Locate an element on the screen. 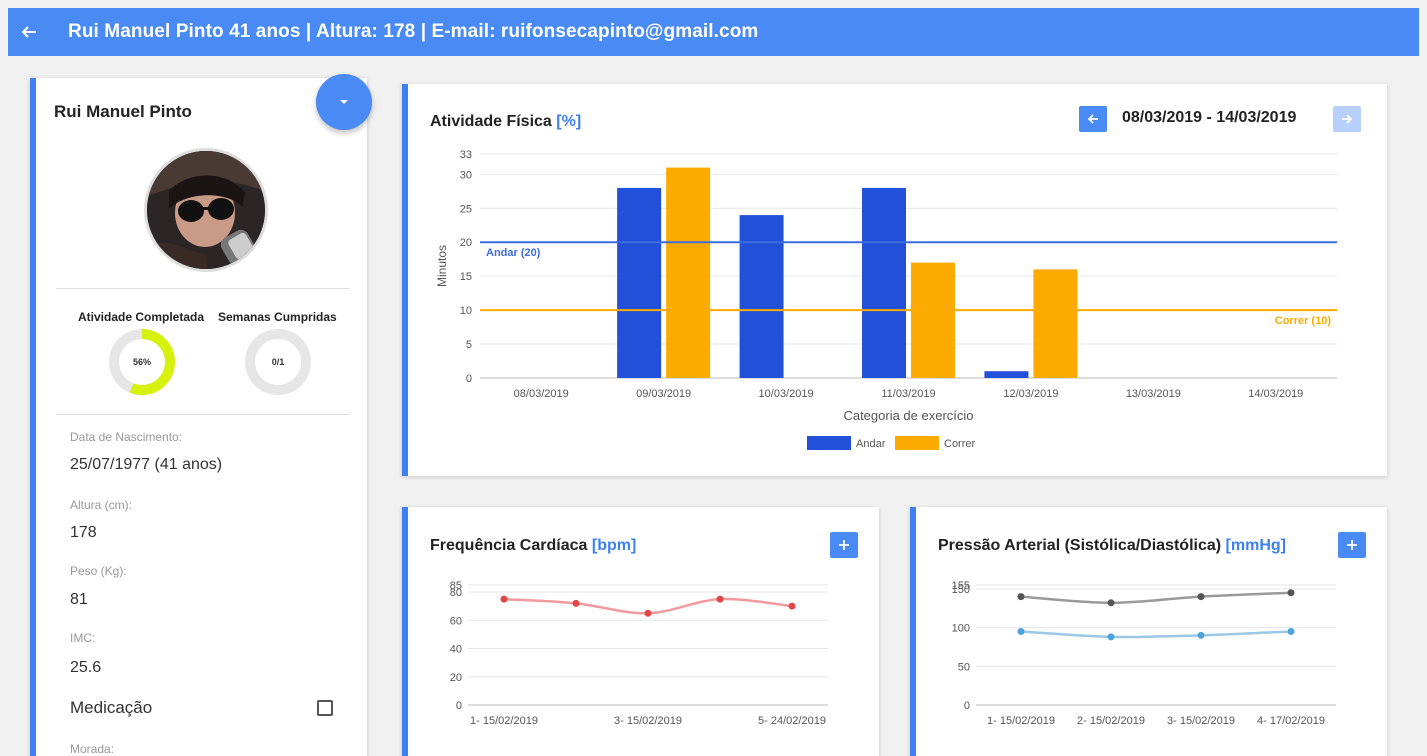 This screenshot has width=1427, height=756. x-tick-label: 13/03/2019 is located at coordinates (1153, 394).